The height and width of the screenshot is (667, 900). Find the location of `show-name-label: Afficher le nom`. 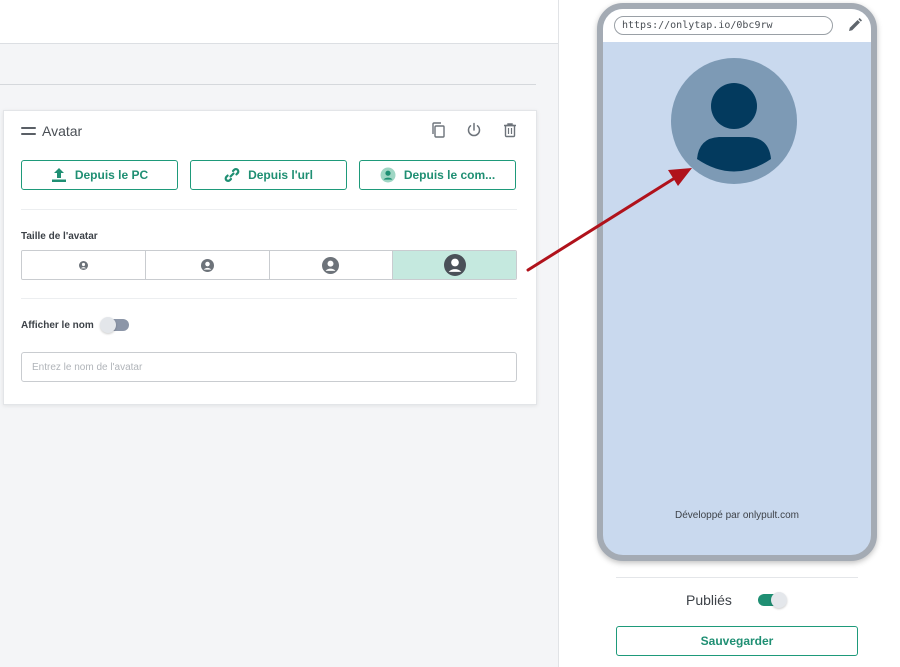

show-name-label: Afficher le nom is located at coordinates (57, 325).